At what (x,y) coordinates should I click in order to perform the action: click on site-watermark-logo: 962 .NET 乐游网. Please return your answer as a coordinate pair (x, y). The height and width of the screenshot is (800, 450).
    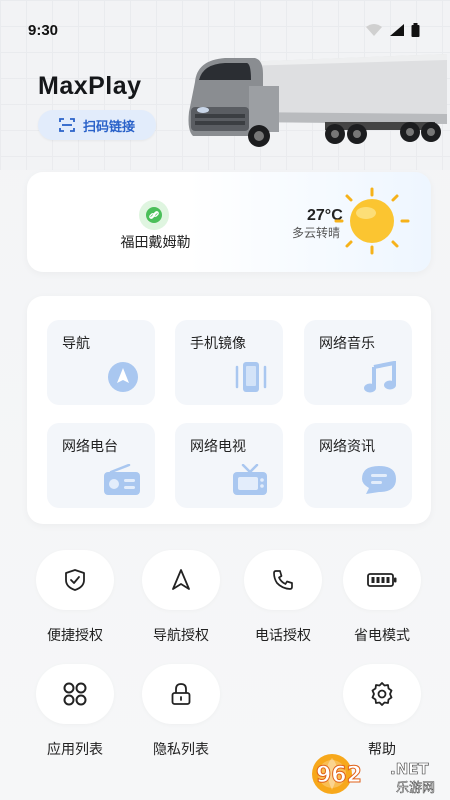
    Looking at the image, I should click on (373, 775).